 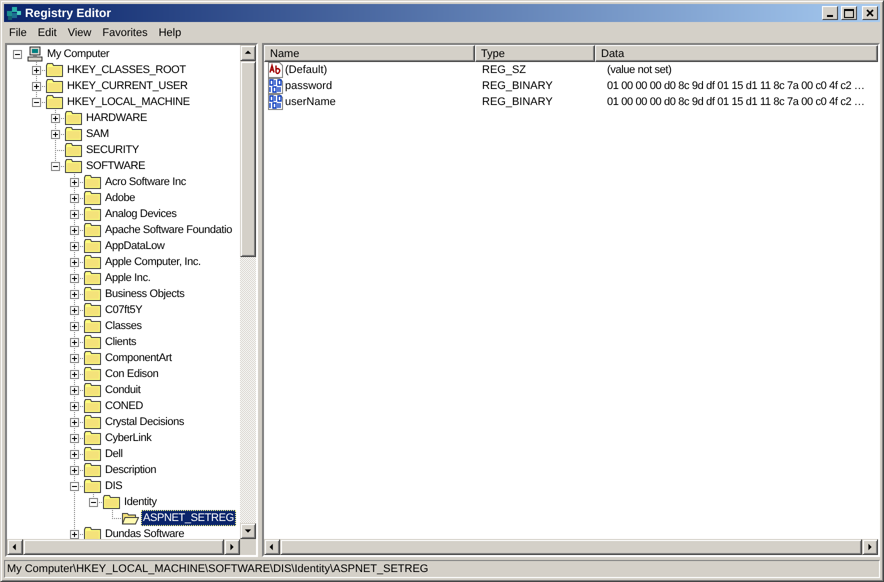 I want to click on open-folder-icon, so click(x=130, y=518).